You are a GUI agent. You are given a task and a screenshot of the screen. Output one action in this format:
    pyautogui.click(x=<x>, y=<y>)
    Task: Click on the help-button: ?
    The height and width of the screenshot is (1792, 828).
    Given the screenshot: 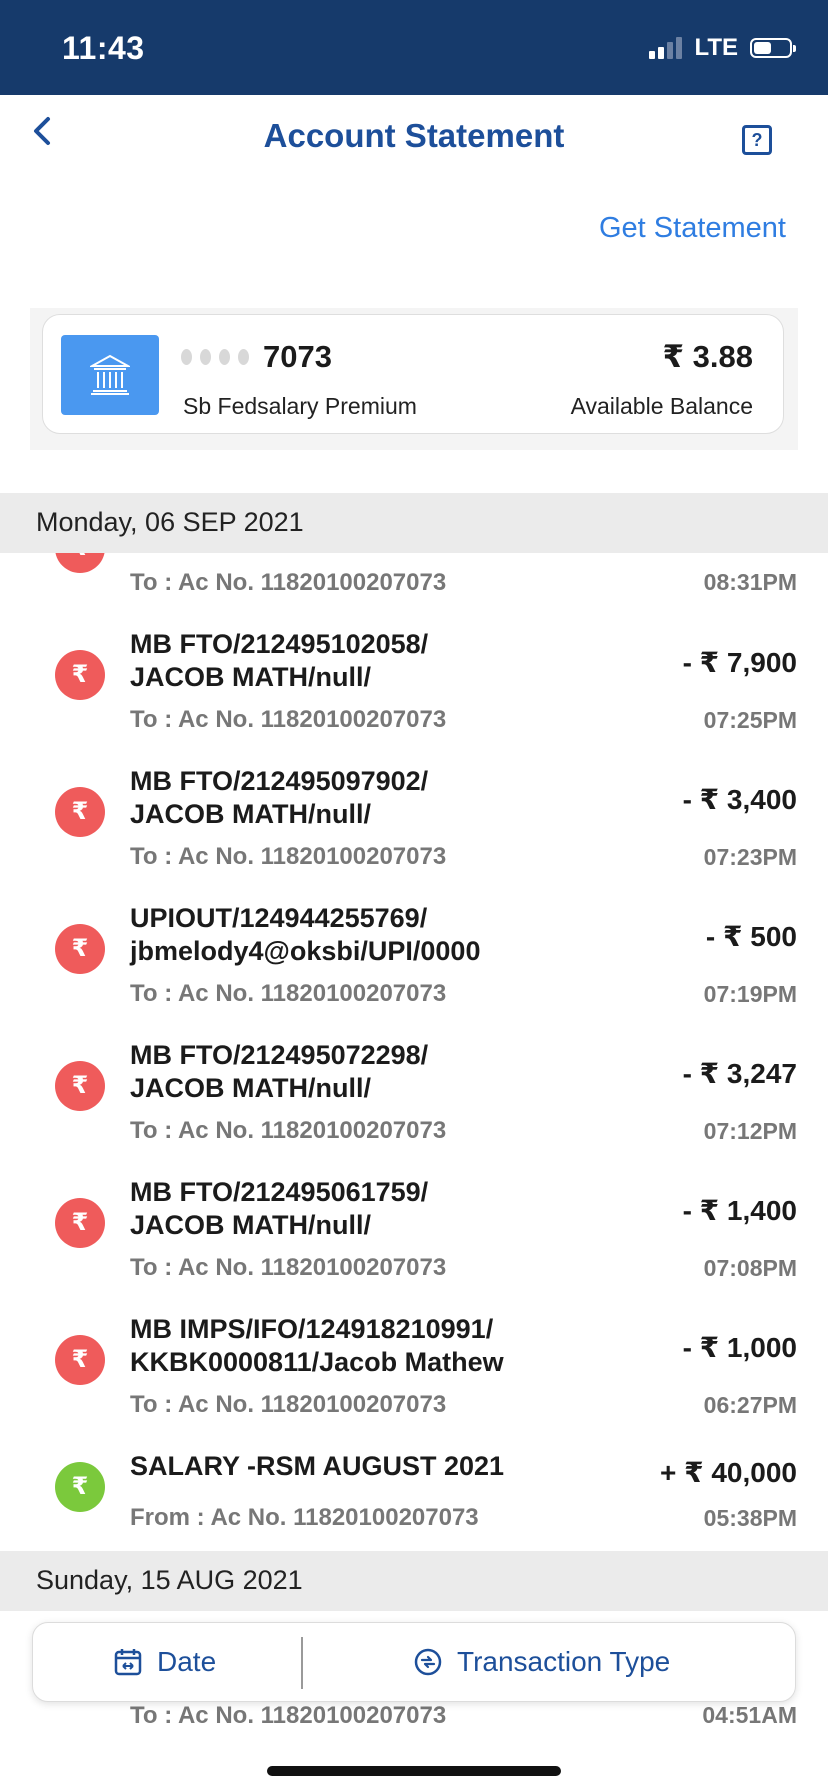 What is the action you would take?
    pyautogui.click(x=757, y=140)
    